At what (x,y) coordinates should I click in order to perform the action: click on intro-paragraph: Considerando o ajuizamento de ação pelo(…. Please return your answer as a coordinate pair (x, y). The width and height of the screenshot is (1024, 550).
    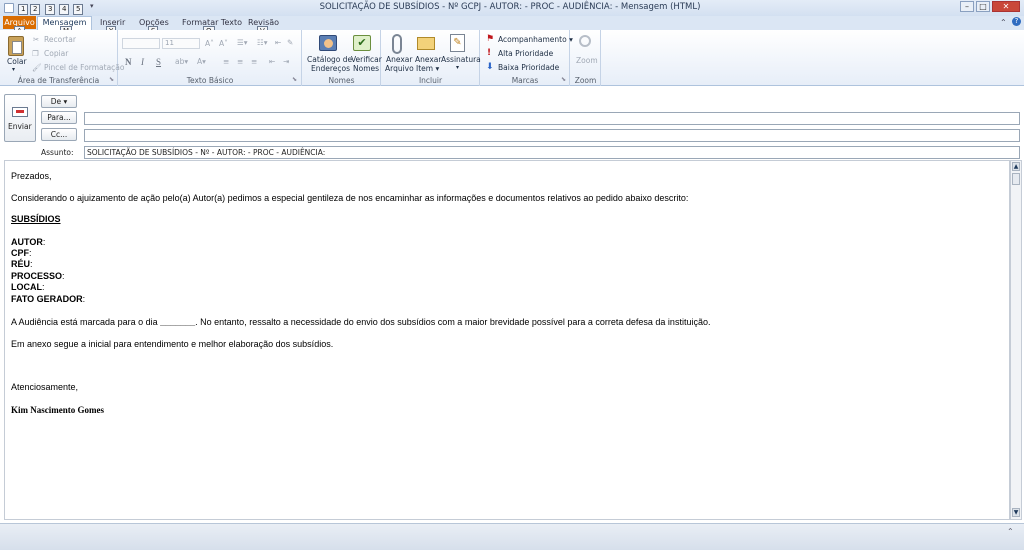
    Looking at the image, I should click on (350, 198).